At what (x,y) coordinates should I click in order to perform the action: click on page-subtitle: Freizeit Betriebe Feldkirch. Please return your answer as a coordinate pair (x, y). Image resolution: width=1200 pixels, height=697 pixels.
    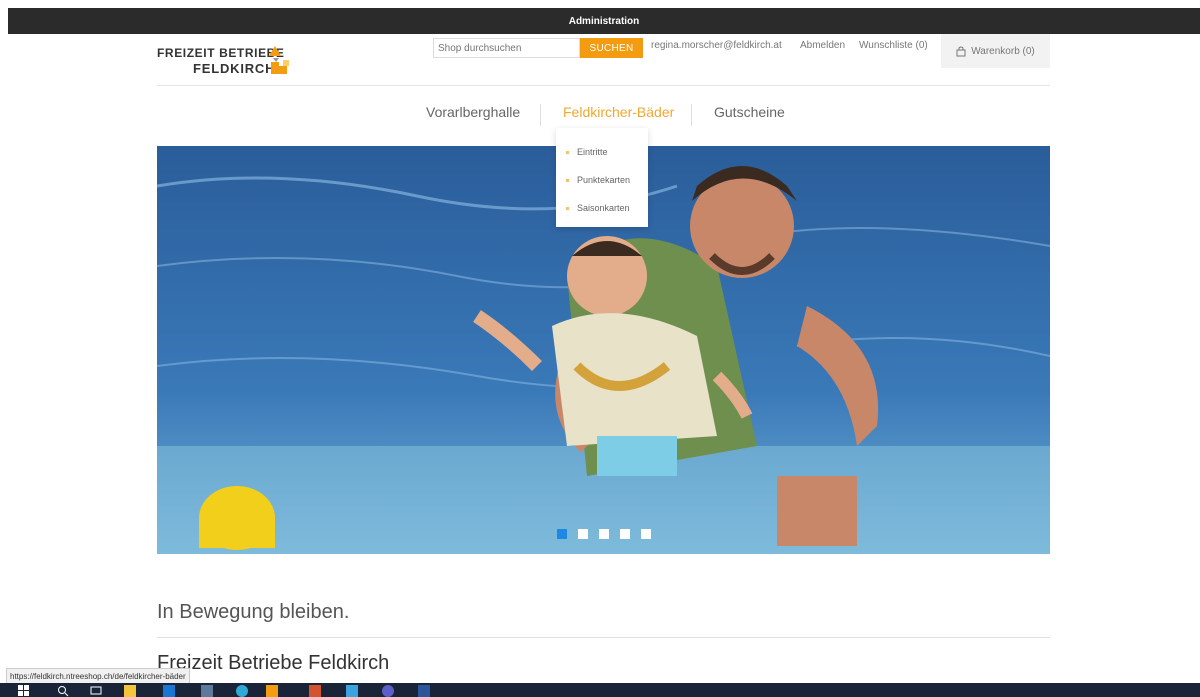
    Looking at the image, I should click on (273, 663).